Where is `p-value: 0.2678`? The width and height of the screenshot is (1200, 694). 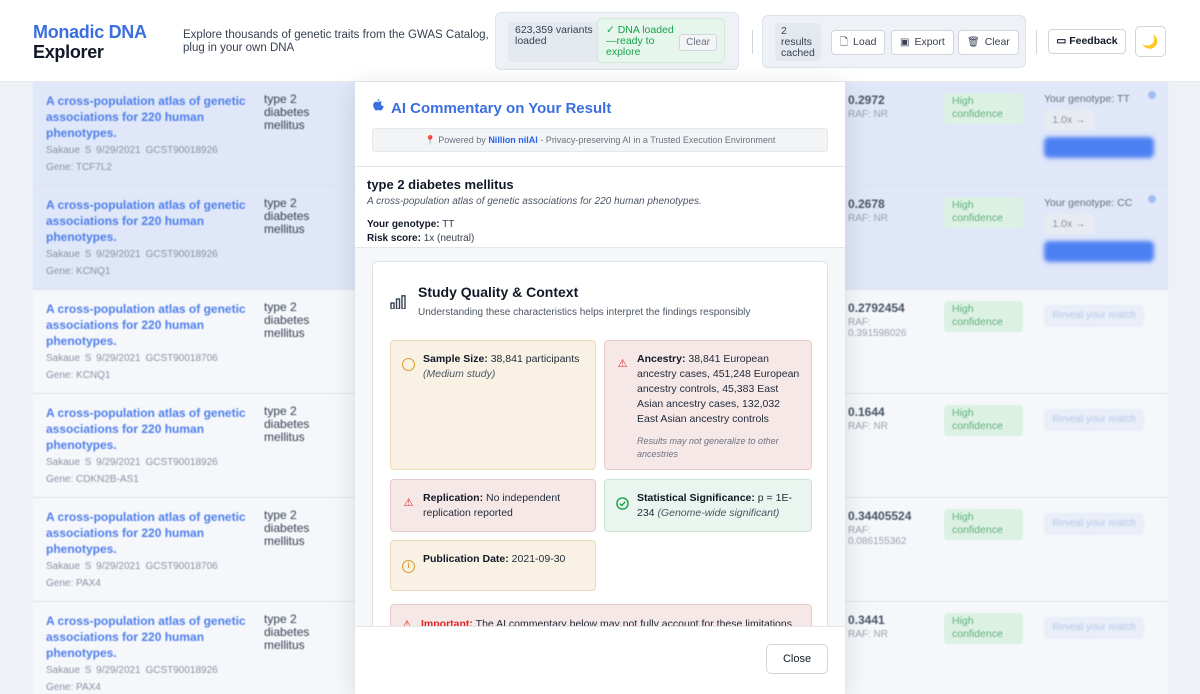 p-value: 0.2678 is located at coordinates (866, 204).